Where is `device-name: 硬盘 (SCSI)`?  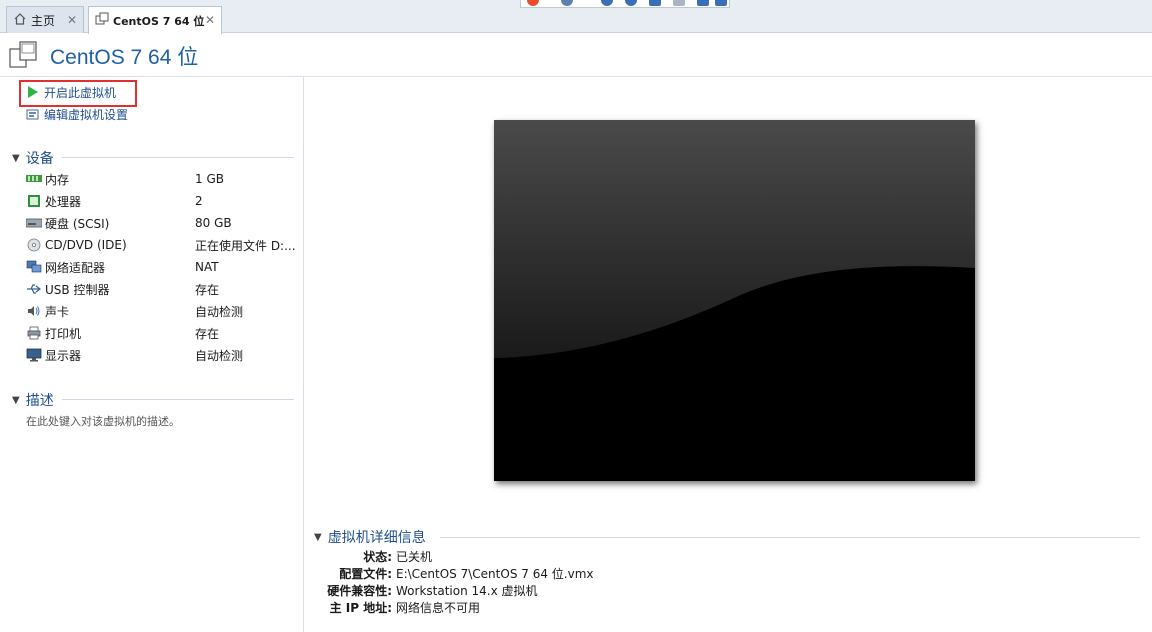
device-name: 硬盘 (SCSI) is located at coordinates (77, 223).